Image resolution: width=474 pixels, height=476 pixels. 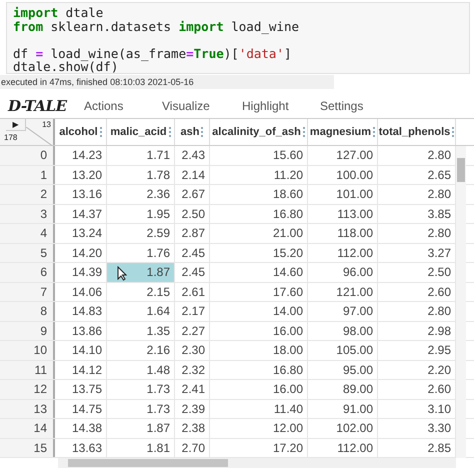 I want to click on table-cell: 1.78, so click(x=141, y=175).